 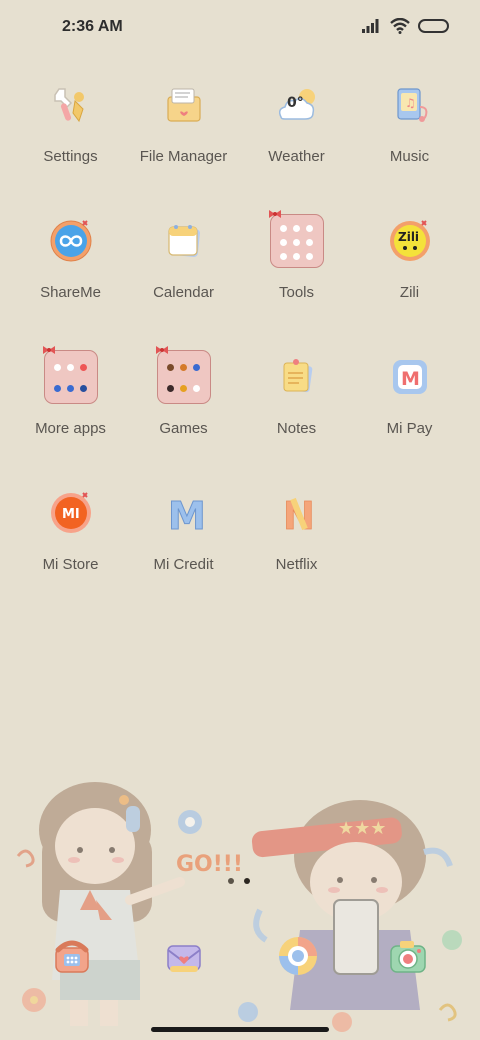 What do you see at coordinates (409, 144) in the screenshot?
I see `app-music: ♫ Music` at bounding box center [409, 144].